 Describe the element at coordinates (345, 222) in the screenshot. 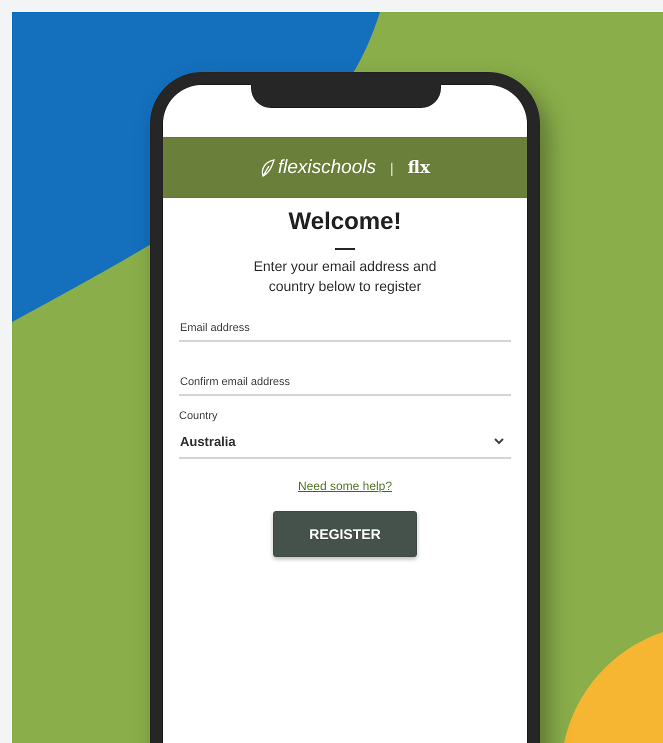

I see `welcome-title: Welcome!` at that location.